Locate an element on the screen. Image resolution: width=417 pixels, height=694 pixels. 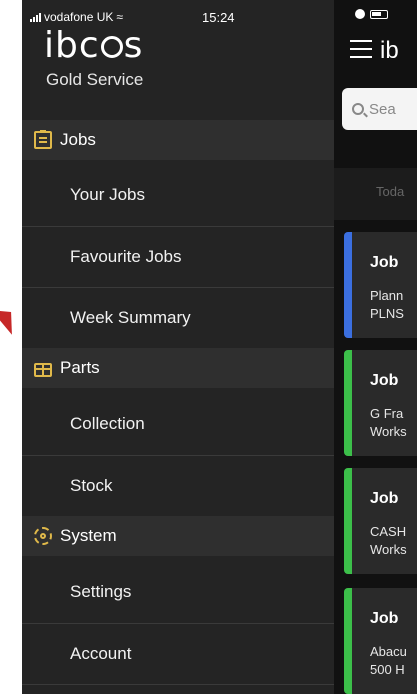
section-title: Jobs is located at coordinates (78, 139).